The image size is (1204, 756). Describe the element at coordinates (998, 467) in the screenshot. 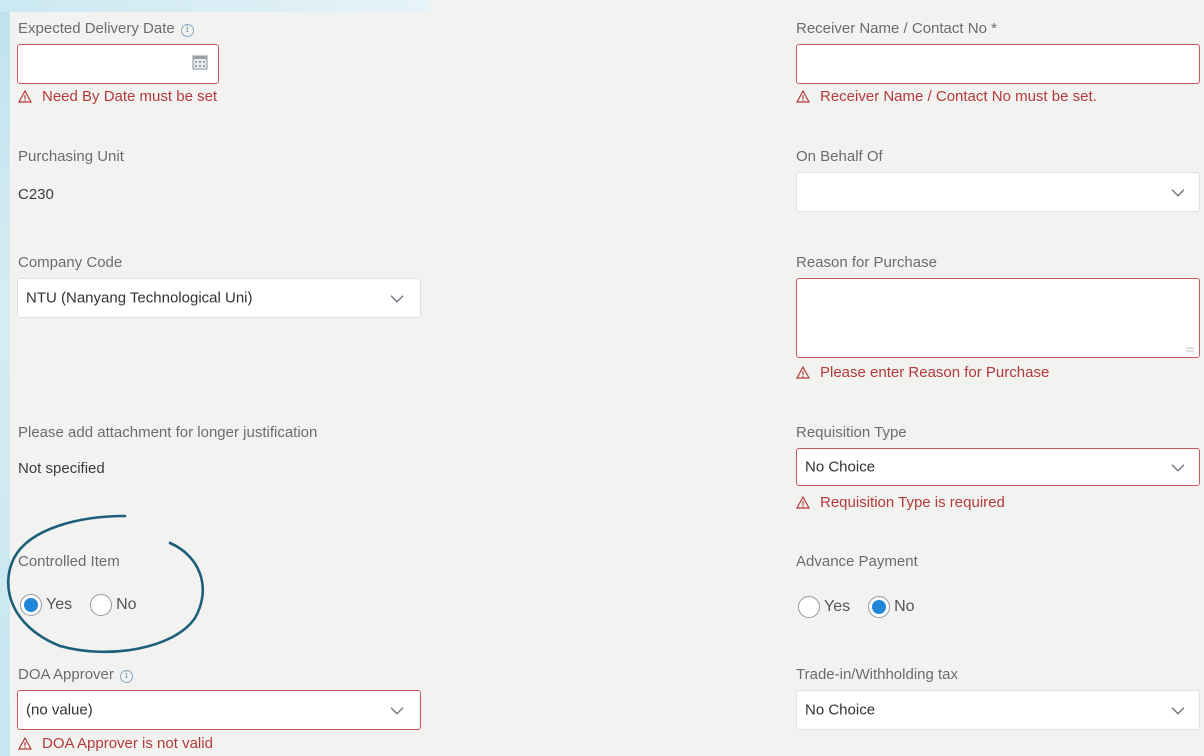

I see `requisition-type-select: No Choice` at that location.